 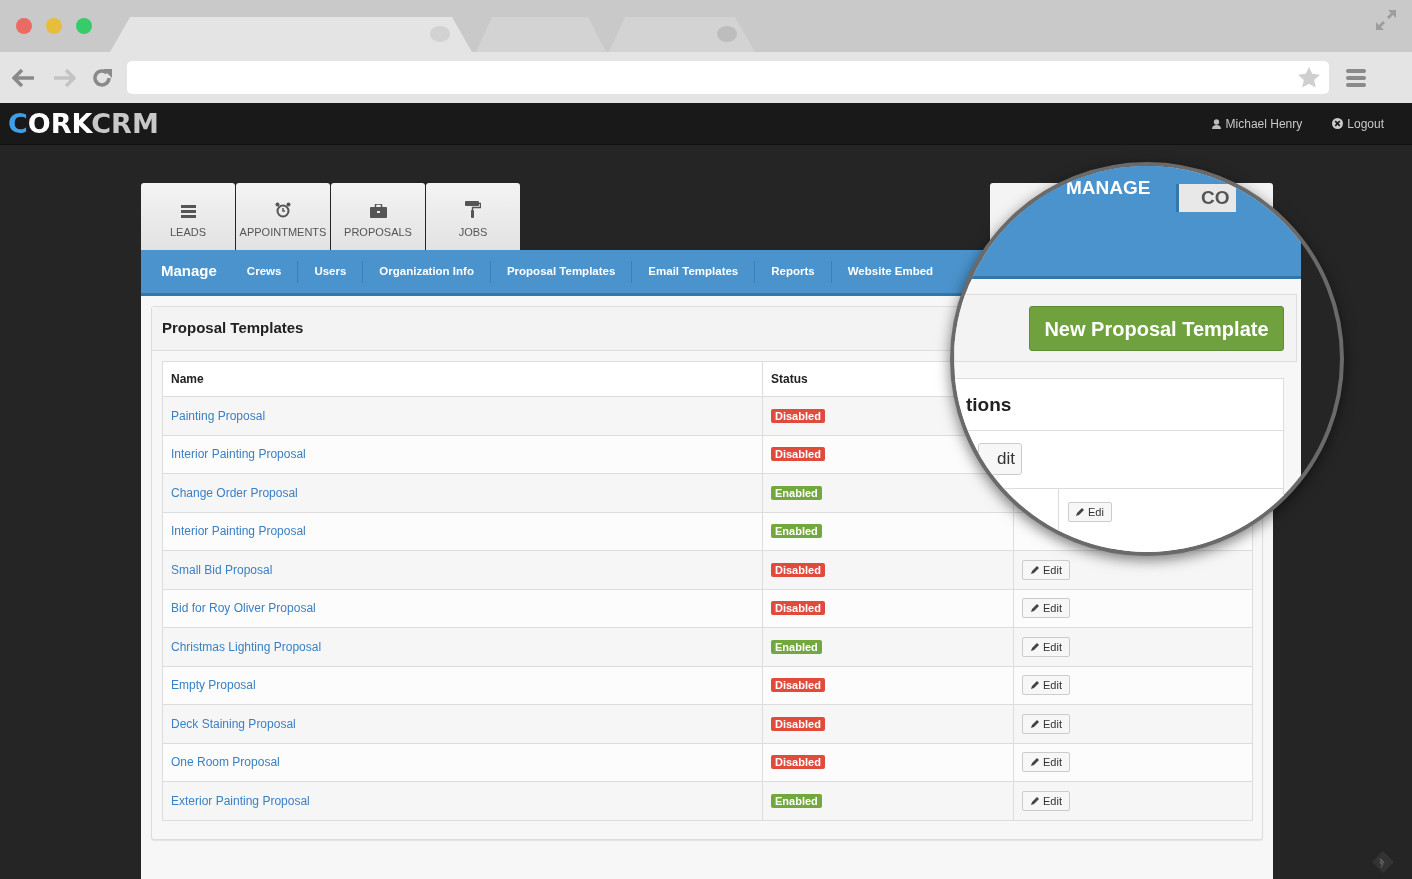 What do you see at coordinates (243, 608) in the screenshot?
I see `template-link: Bid for Roy Oliver Proposal` at bounding box center [243, 608].